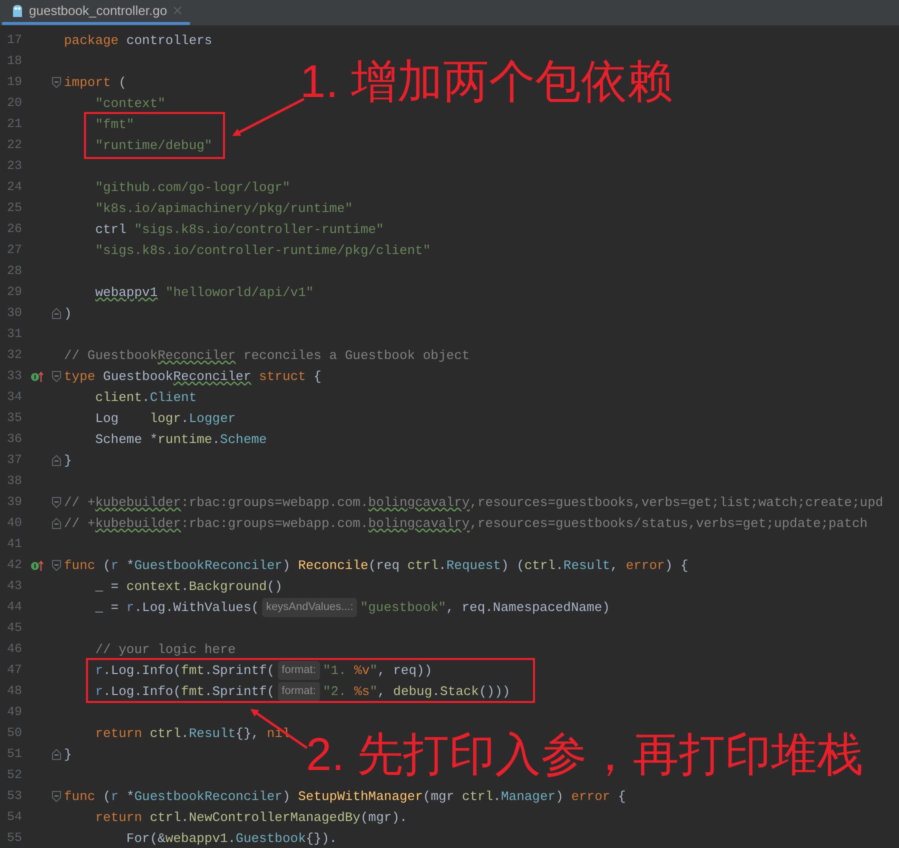 The image size is (899, 848). What do you see at coordinates (439, 797) in the screenshot?
I see `code-token: (mgr` at bounding box center [439, 797].